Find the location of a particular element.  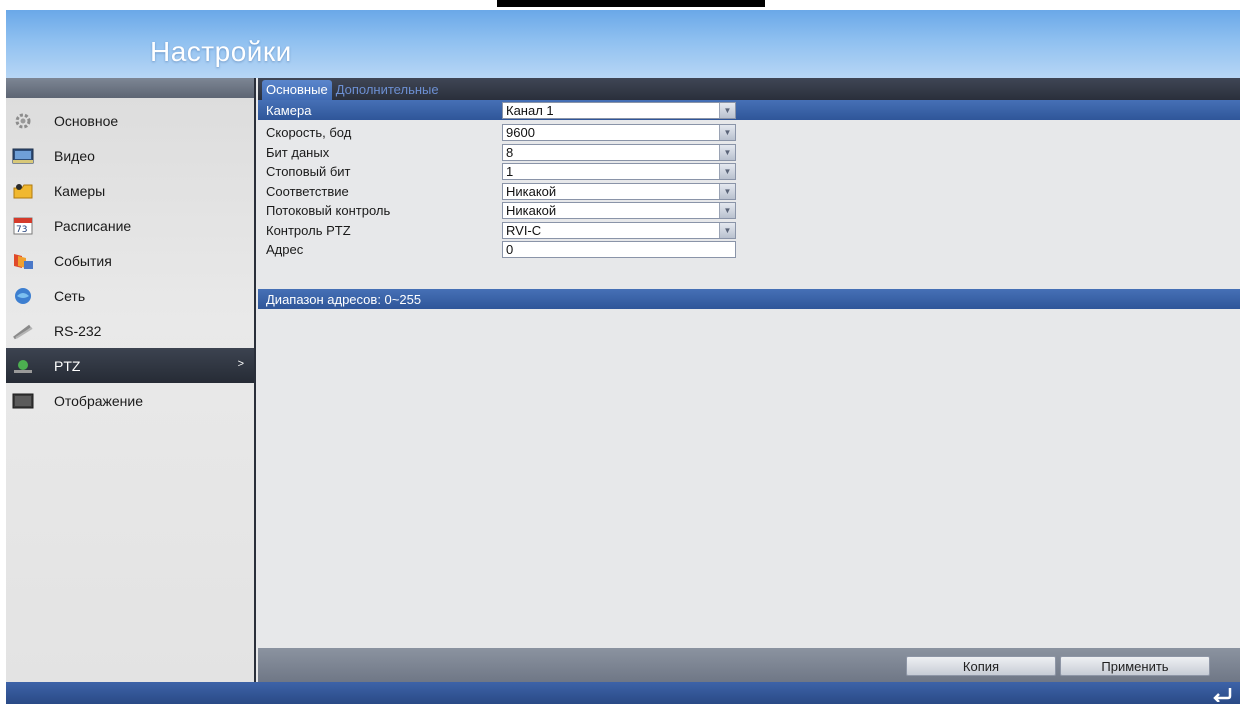

sidebar-item-label: RS-232 is located at coordinates (78, 330).